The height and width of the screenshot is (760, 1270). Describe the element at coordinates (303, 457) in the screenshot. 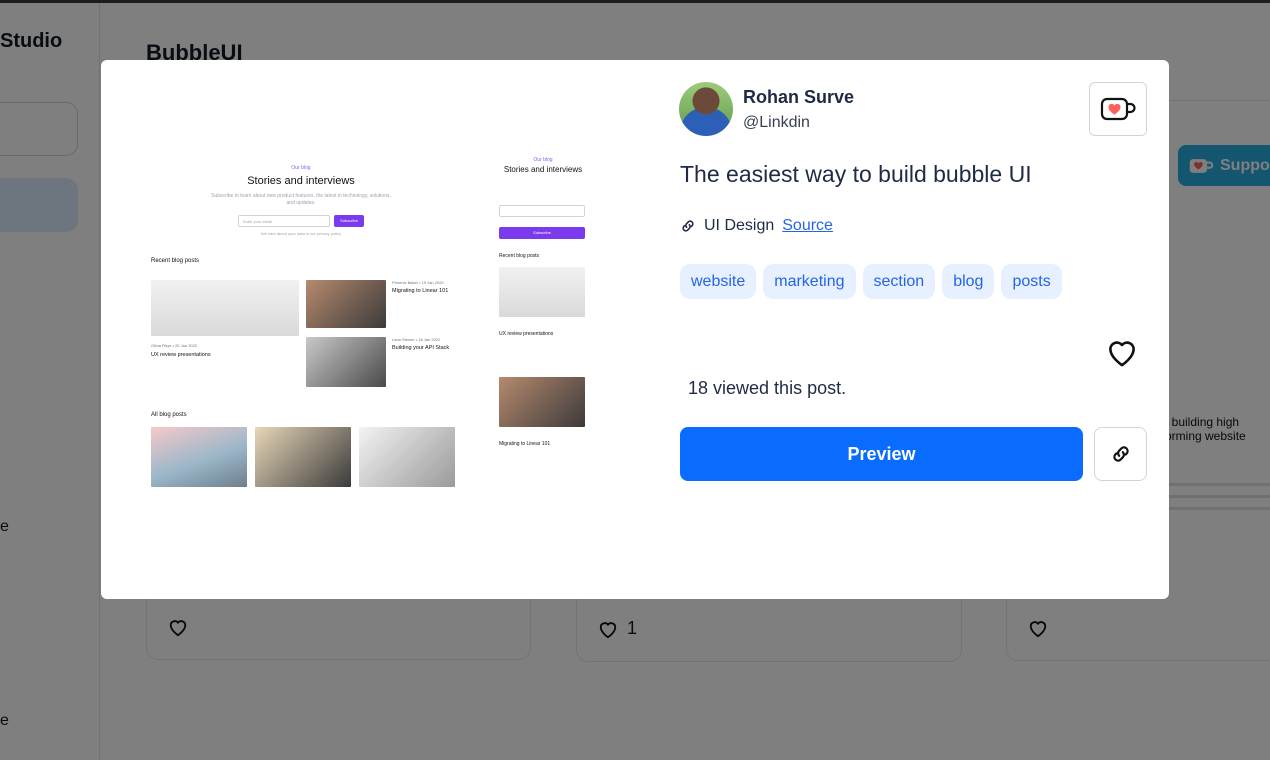

I see `mock-photo-meeting` at that location.